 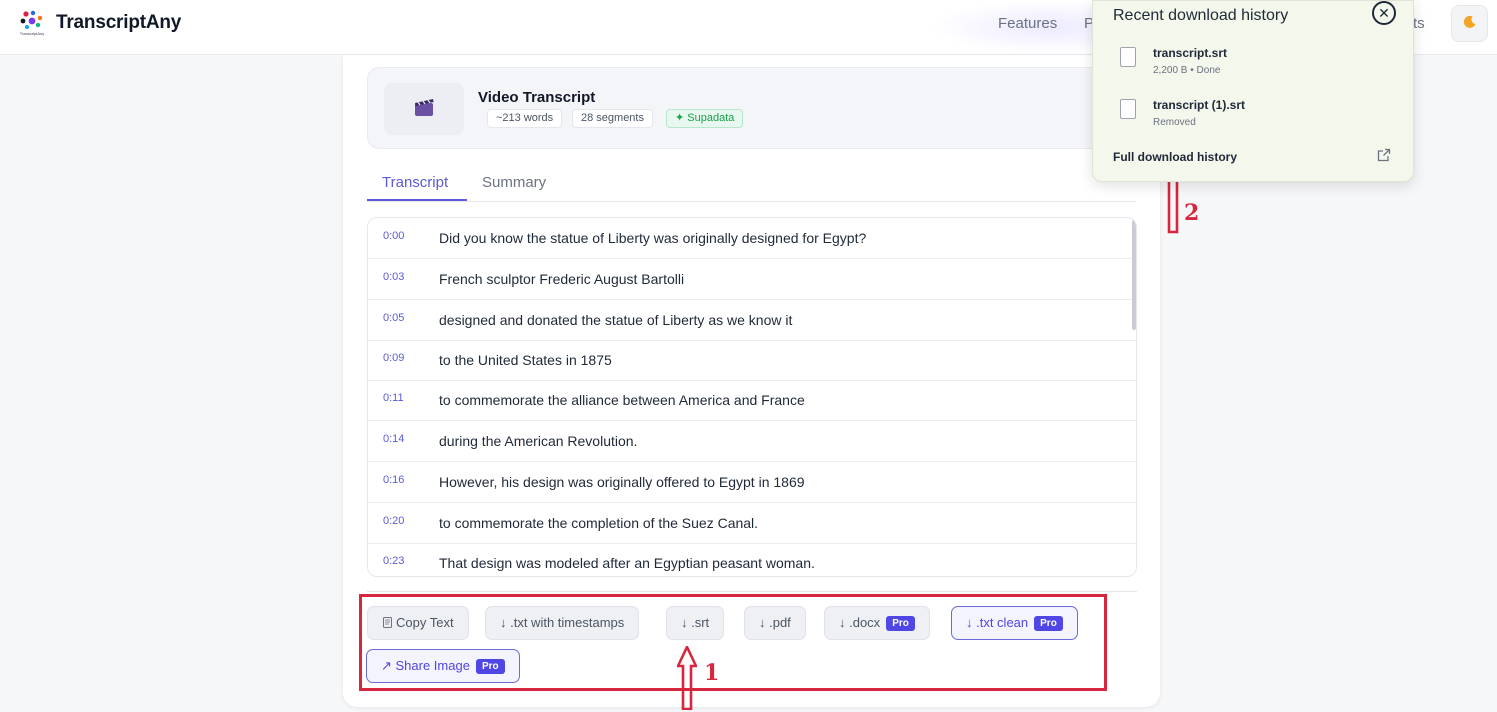 I want to click on video-title: Video Transcript, so click(x=537, y=97).